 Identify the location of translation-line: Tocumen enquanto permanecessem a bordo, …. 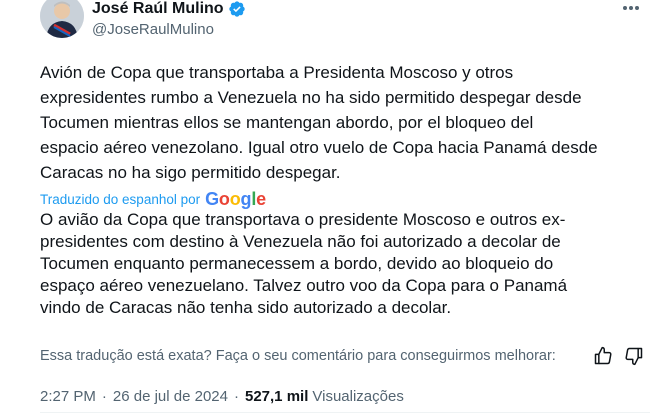
(297, 263).